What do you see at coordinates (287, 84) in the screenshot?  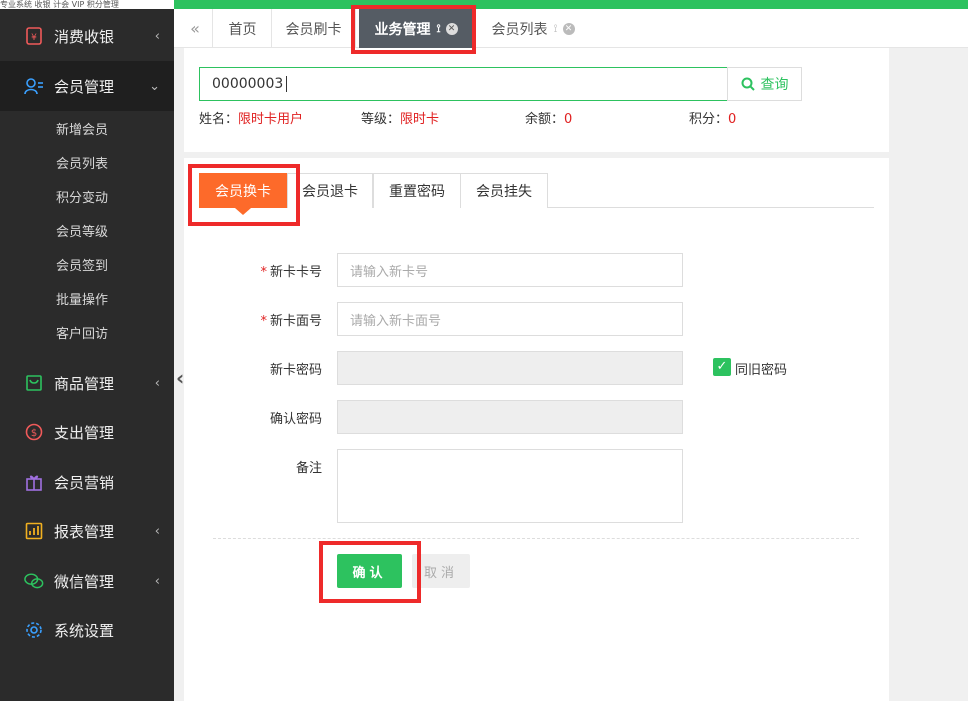 I see `text-caret` at bounding box center [287, 84].